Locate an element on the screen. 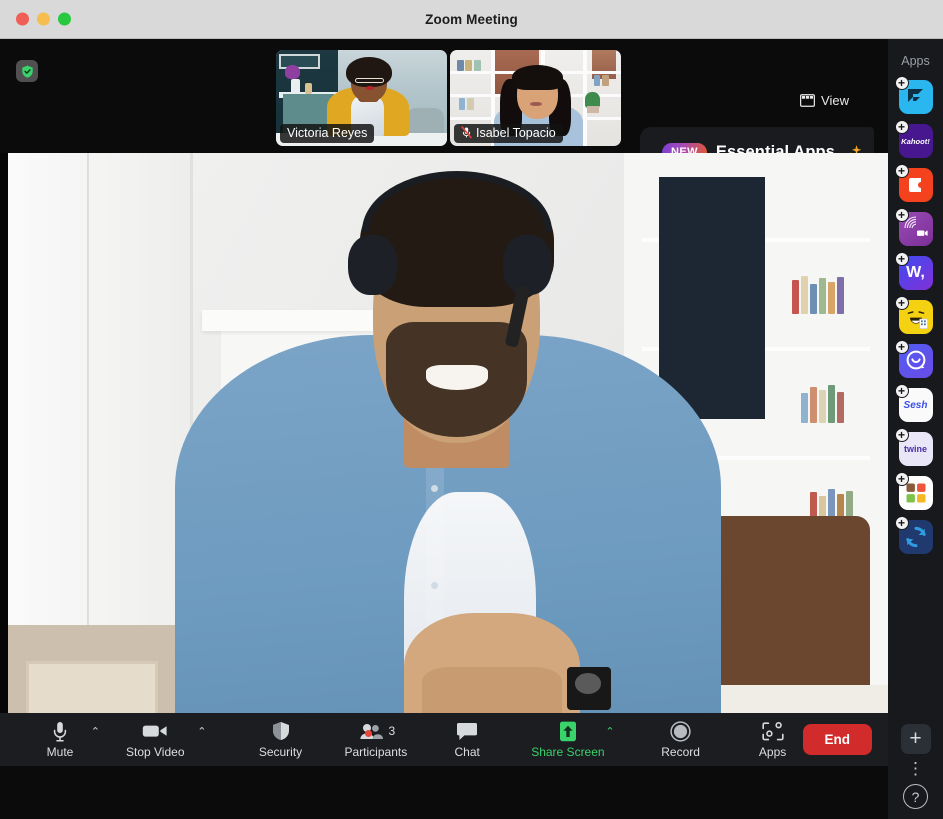 Image resolution: width=943 pixels, height=819 pixels. smile-app-icon: + is located at coordinates (913, 359).